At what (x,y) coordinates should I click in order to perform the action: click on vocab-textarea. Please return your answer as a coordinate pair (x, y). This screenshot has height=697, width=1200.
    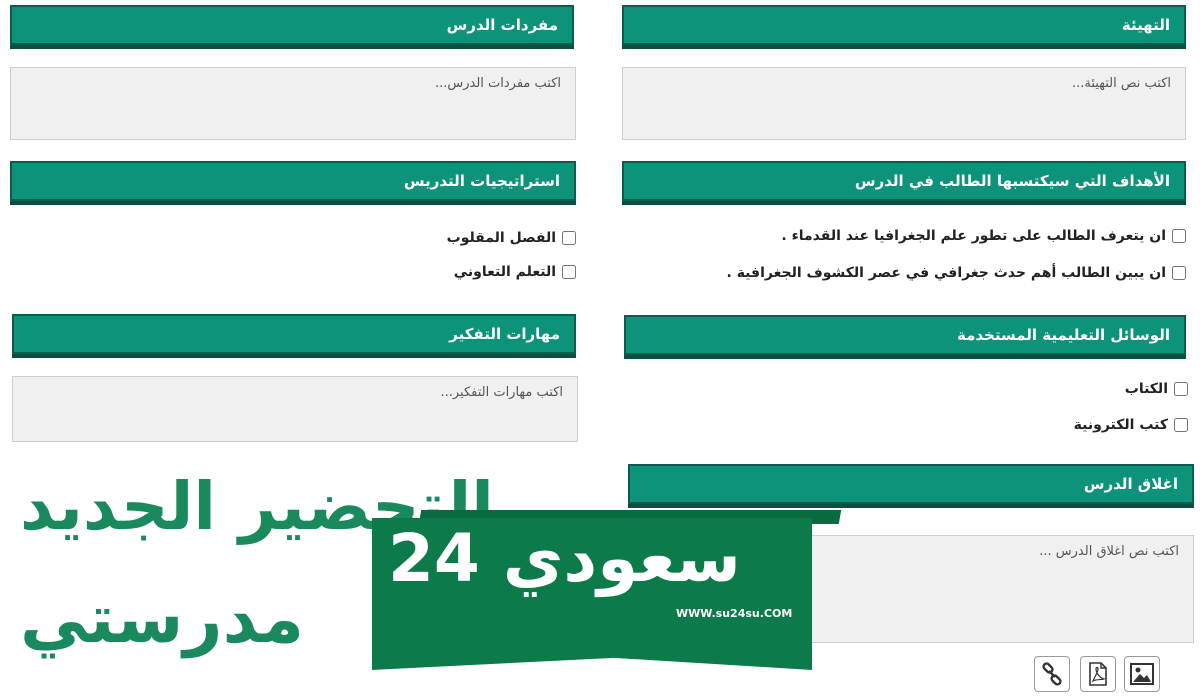
    Looking at the image, I should click on (293, 103).